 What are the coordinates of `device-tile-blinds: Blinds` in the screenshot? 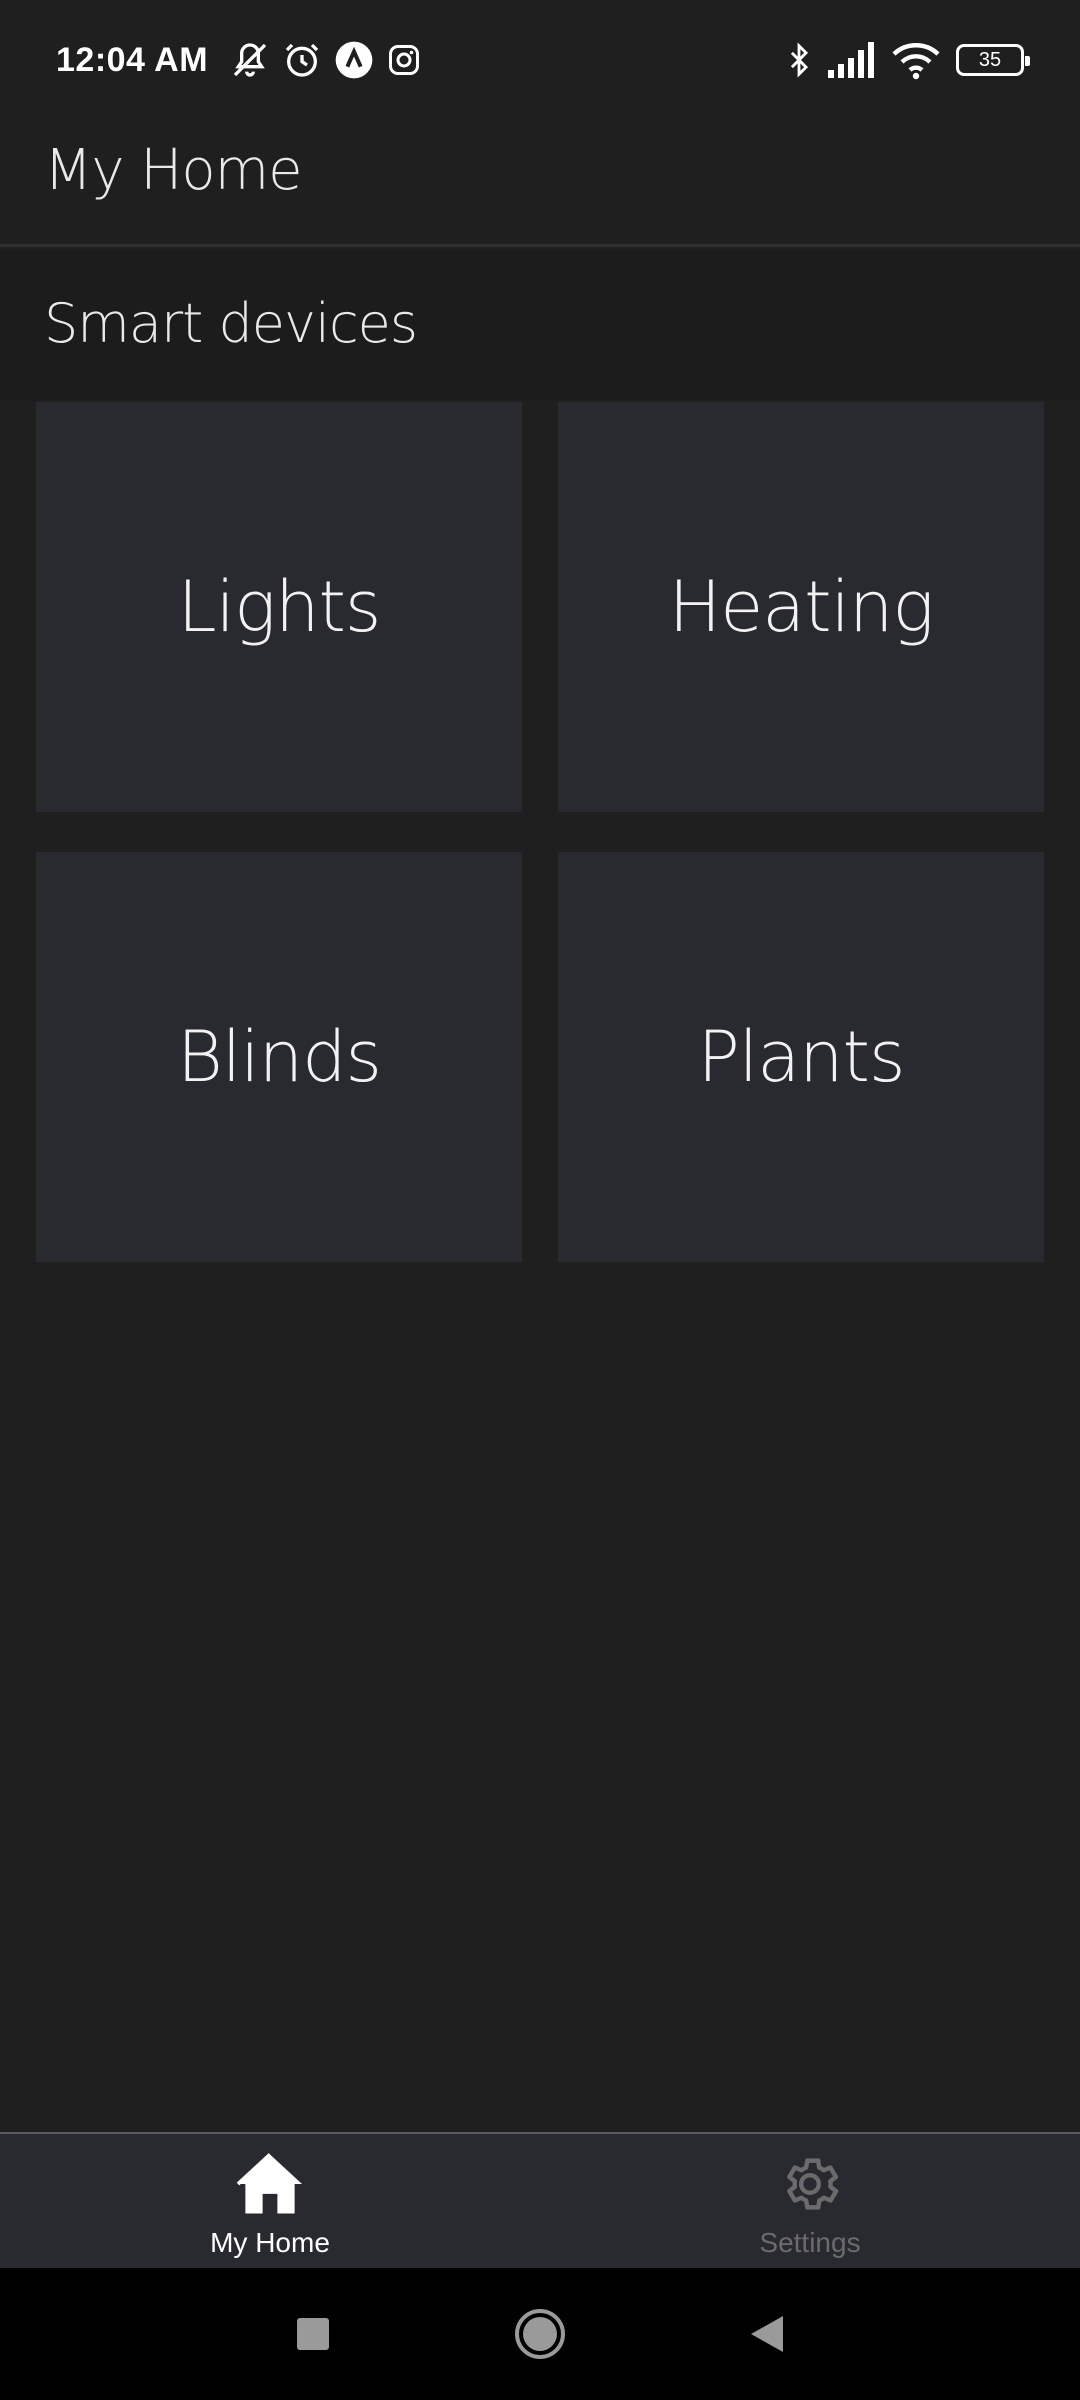 It's located at (279, 1057).